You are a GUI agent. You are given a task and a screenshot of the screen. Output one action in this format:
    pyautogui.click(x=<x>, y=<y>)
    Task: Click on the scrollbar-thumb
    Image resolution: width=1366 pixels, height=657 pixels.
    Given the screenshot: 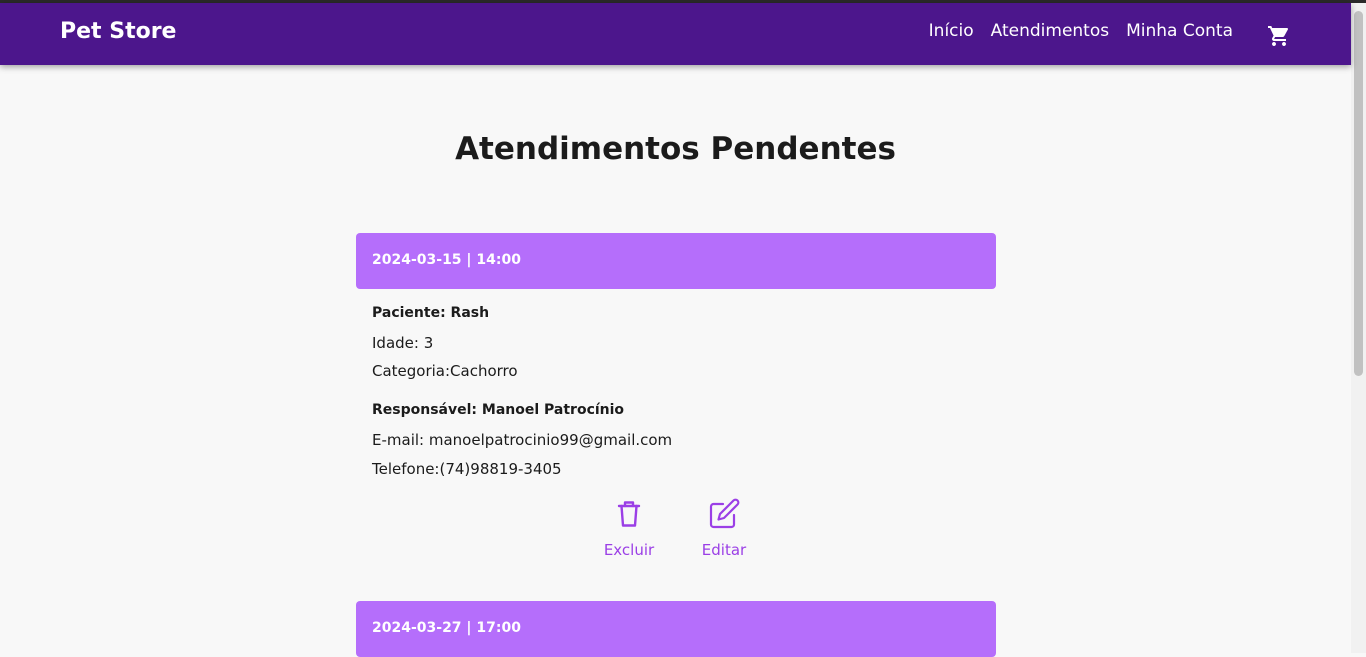 What is the action you would take?
    pyautogui.click(x=1358, y=193)
    